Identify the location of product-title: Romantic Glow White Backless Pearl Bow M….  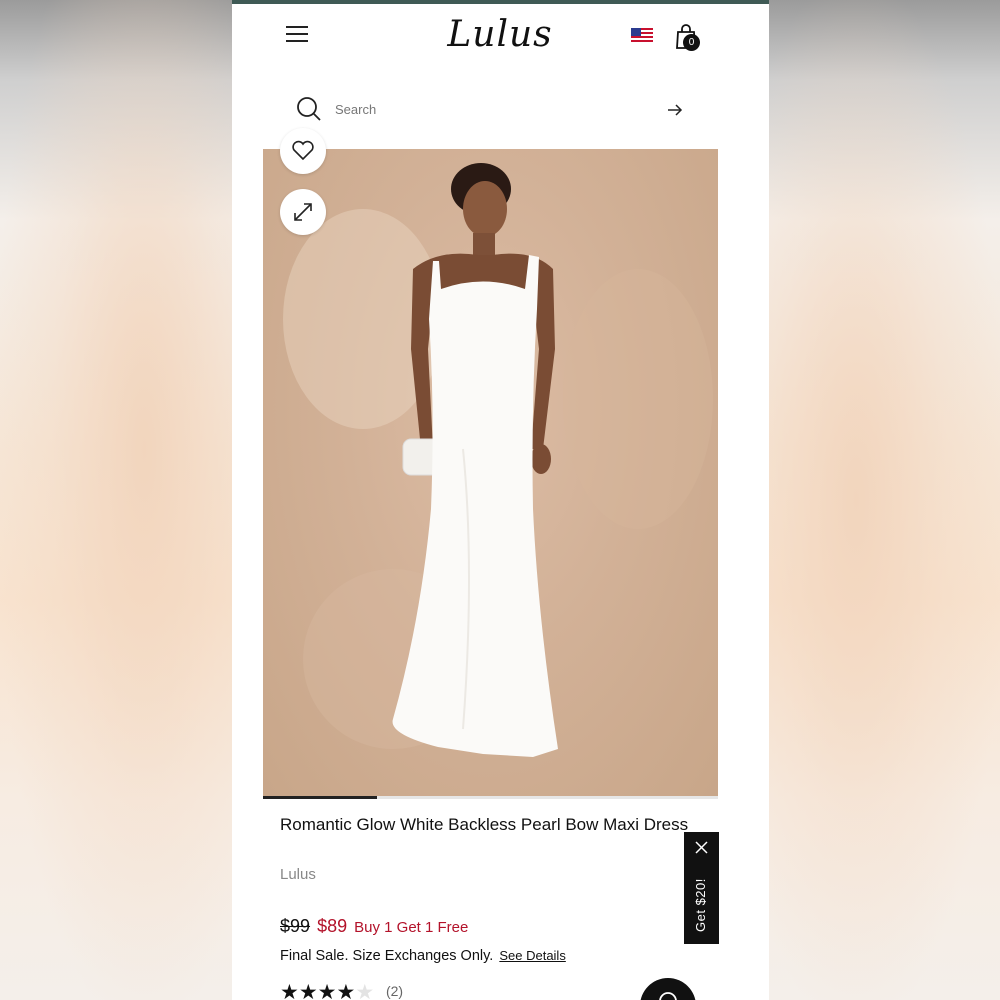
(484, 824).